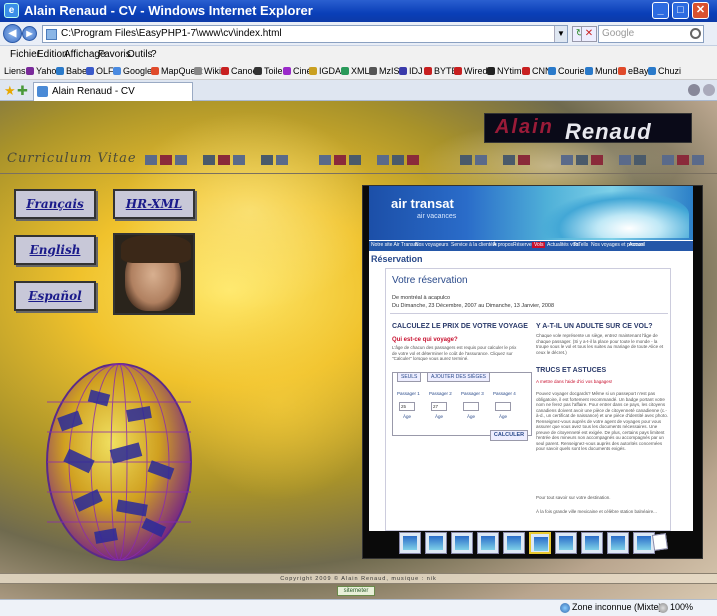 The width and height of the screenshot is (717, 616). Describe the element at coordinates (440, 393) in the screenshot. I see `passenger-label: Passager 2` at that location.